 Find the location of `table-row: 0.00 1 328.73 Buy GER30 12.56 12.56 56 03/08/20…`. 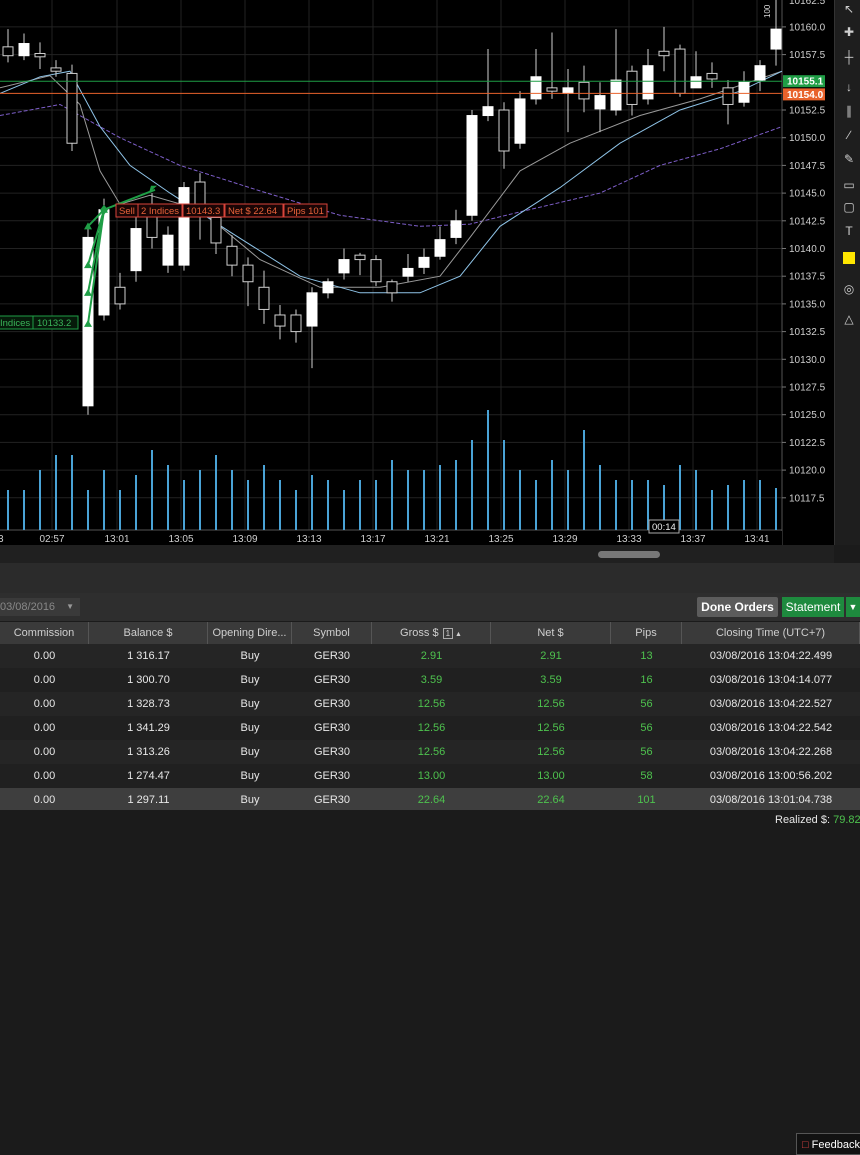

table-row: 0.00 1 328.73 Buy GER30 12.56 12.56 56 03/08/20… is located at coordinates (430, 704).